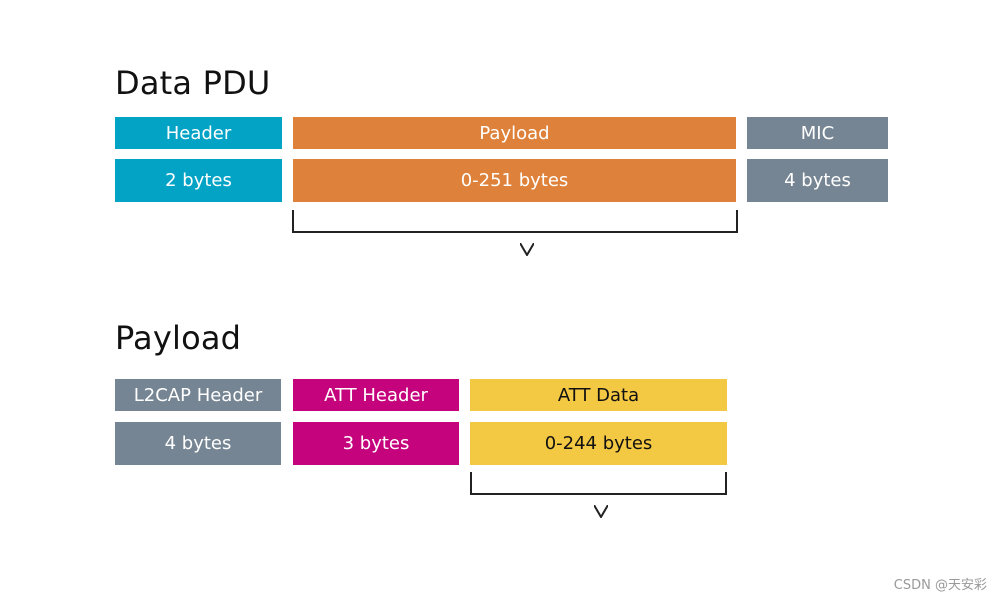 The width and height of the screenshot is (1001, 601). I want to click on header-label-box: Header, so click(198, 133).